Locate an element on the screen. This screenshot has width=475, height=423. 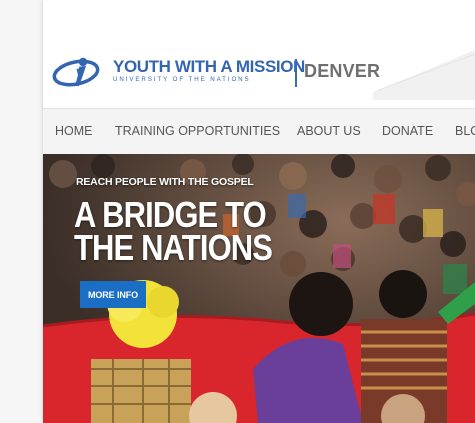
nav-item-about-us: ABOUT US is located at coordinates (329, 131).